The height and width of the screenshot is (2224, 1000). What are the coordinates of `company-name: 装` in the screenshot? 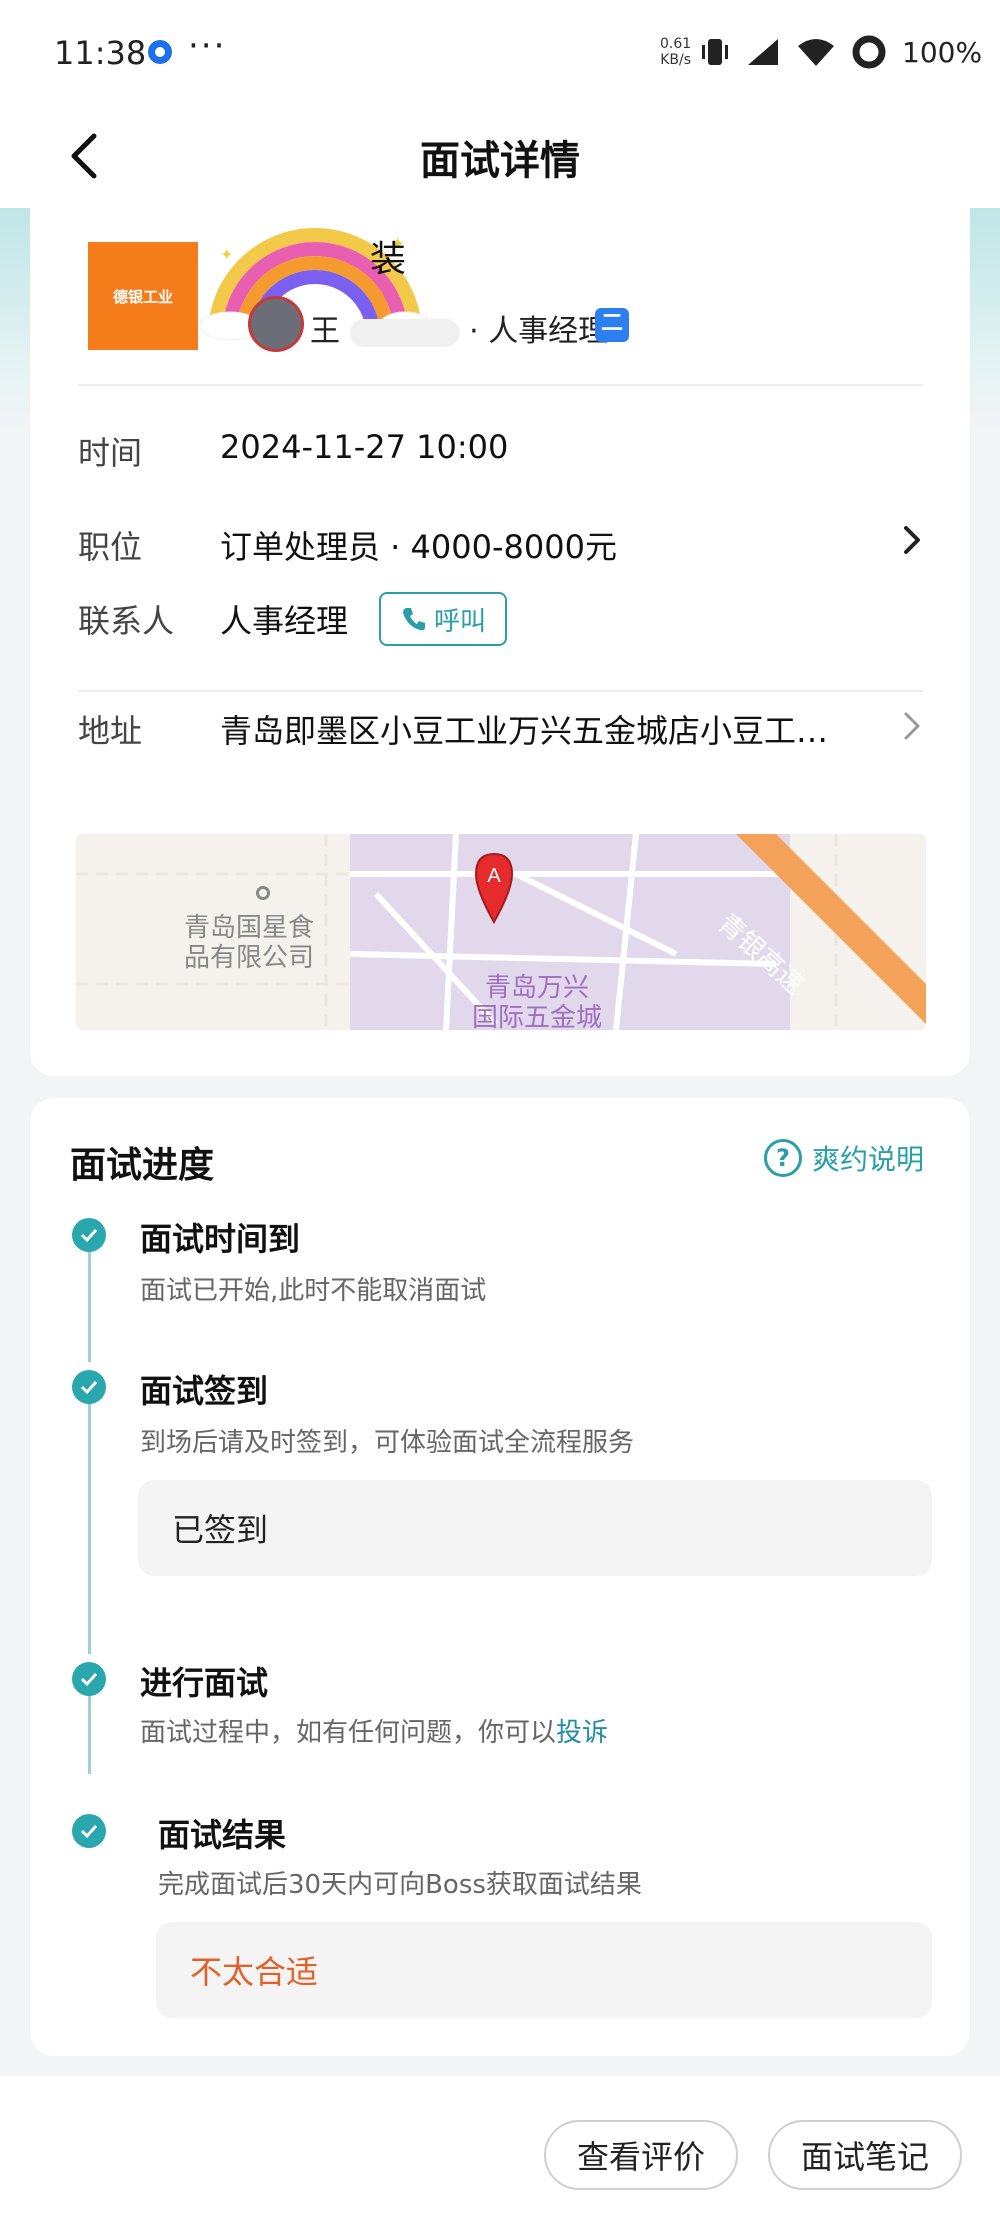 It's located at (388, 259).